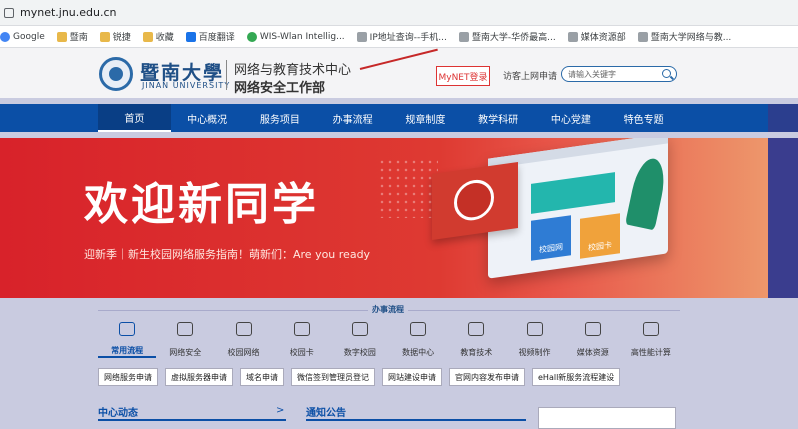 The height and width of the screenshot is (429, 798). I want to click on wechat-admin-register-button: 微信签到管理员登记, so click(333, 377).